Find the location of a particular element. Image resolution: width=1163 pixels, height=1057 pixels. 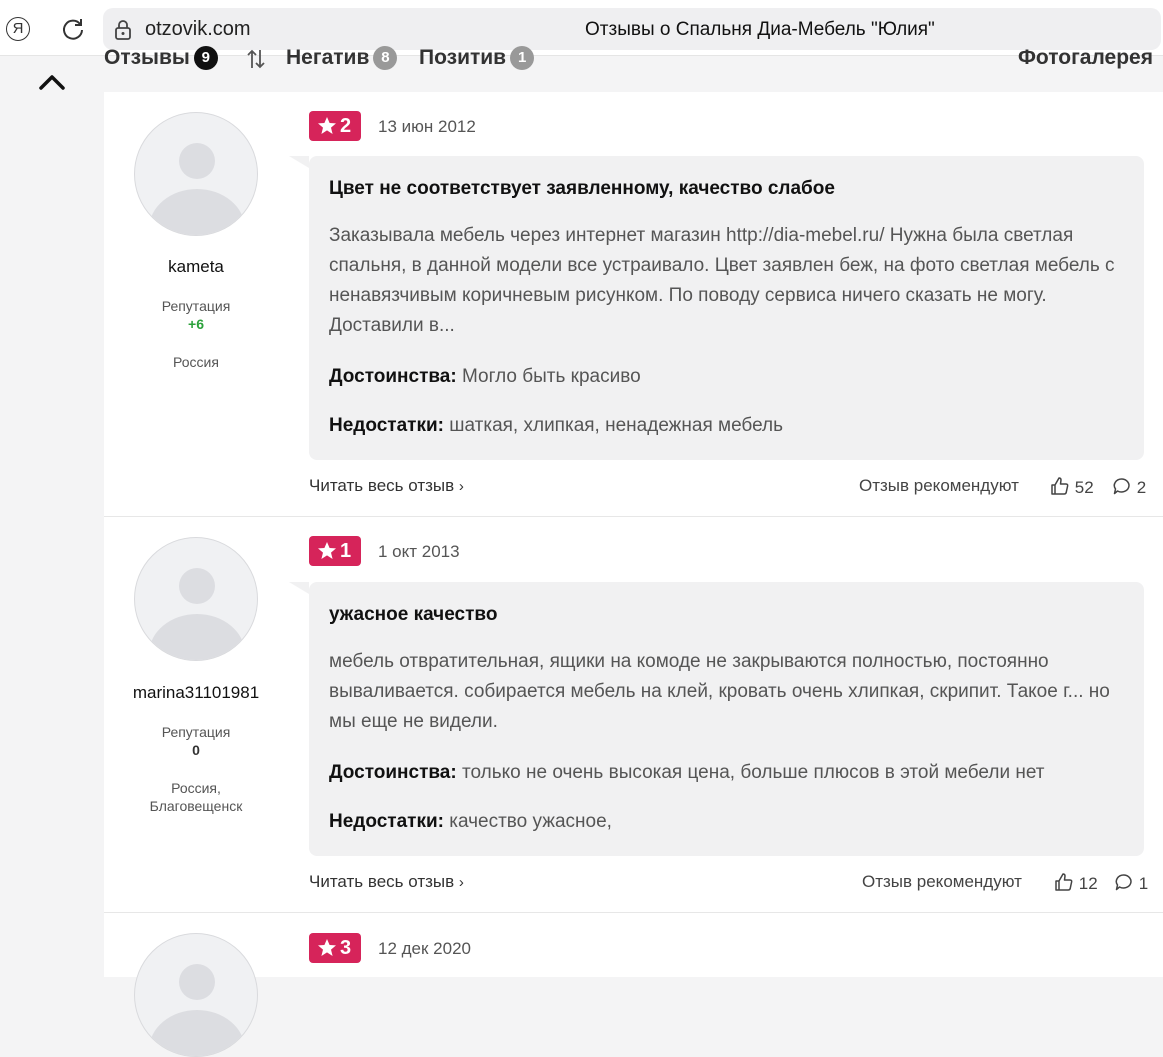

like-button: 12 is located at coordinates (1076, 883).